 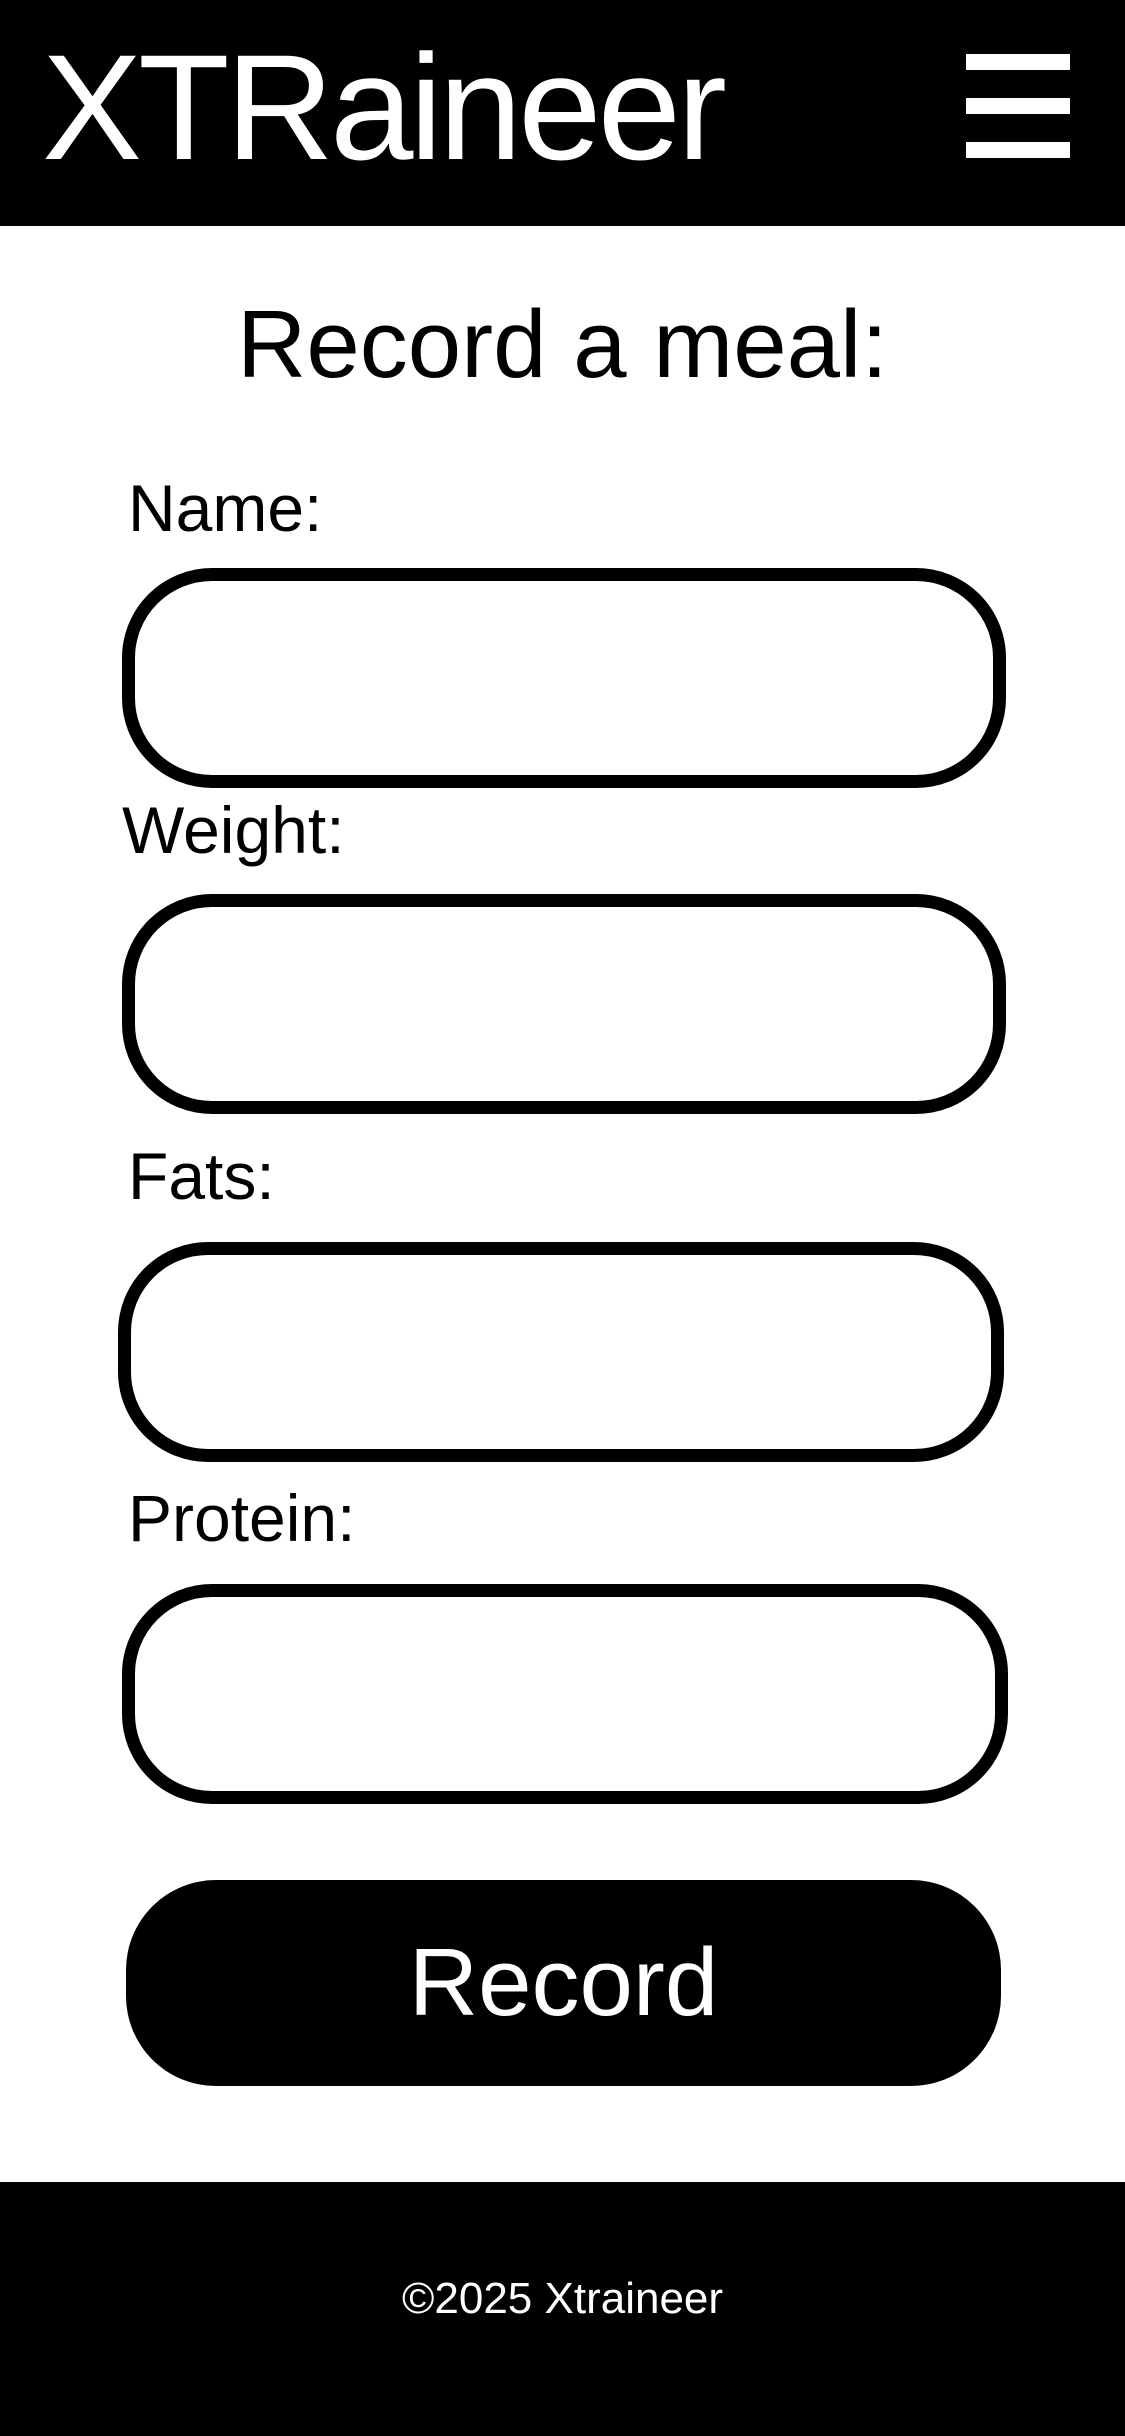 I want to click on hamburger-menu-icon, so click(x=1018, y=106).